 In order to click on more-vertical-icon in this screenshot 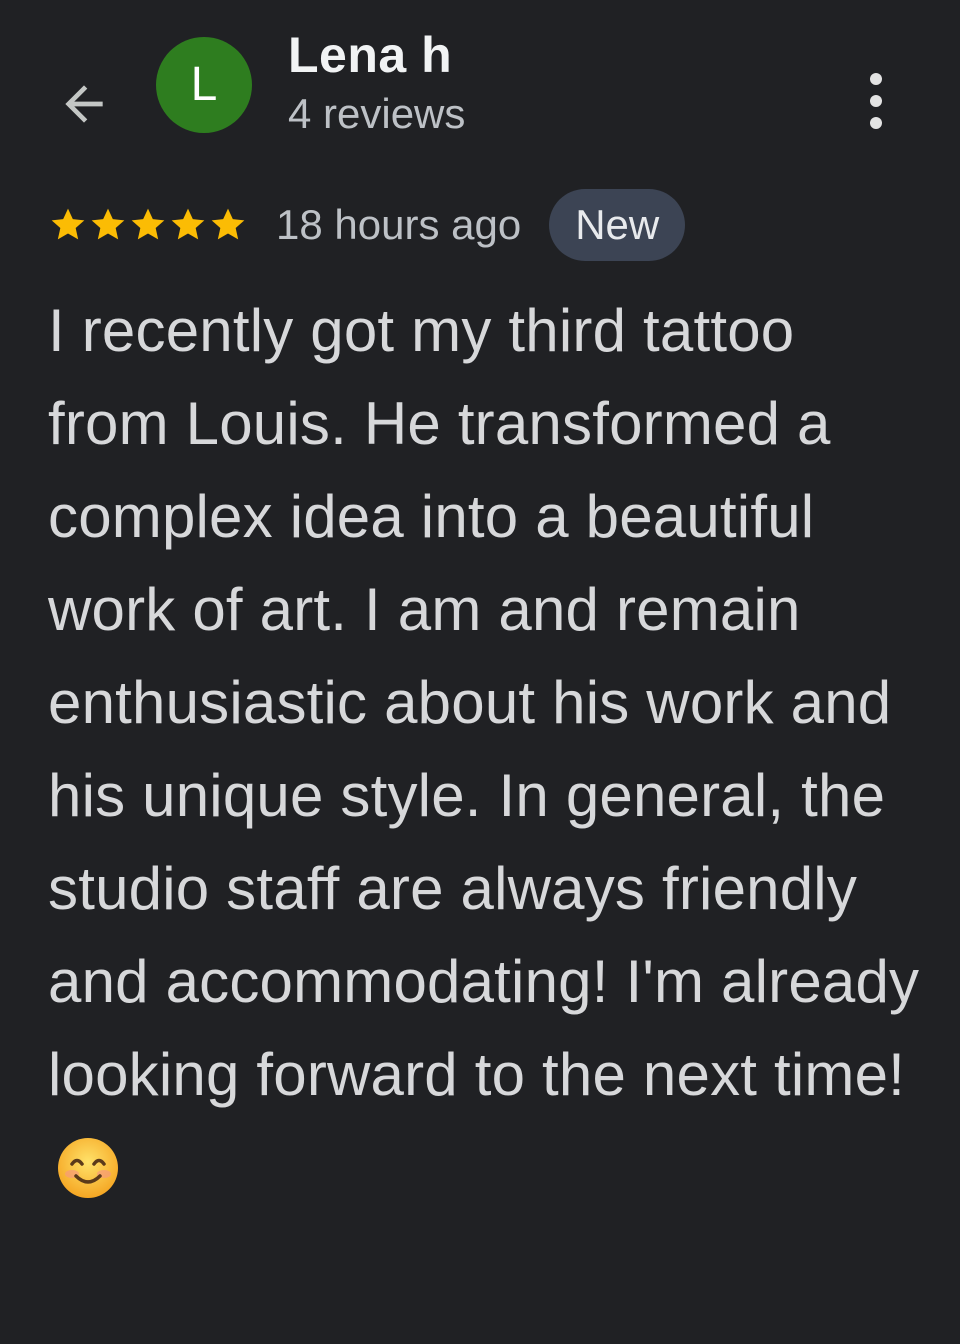, I will do `click(876, 101)`.